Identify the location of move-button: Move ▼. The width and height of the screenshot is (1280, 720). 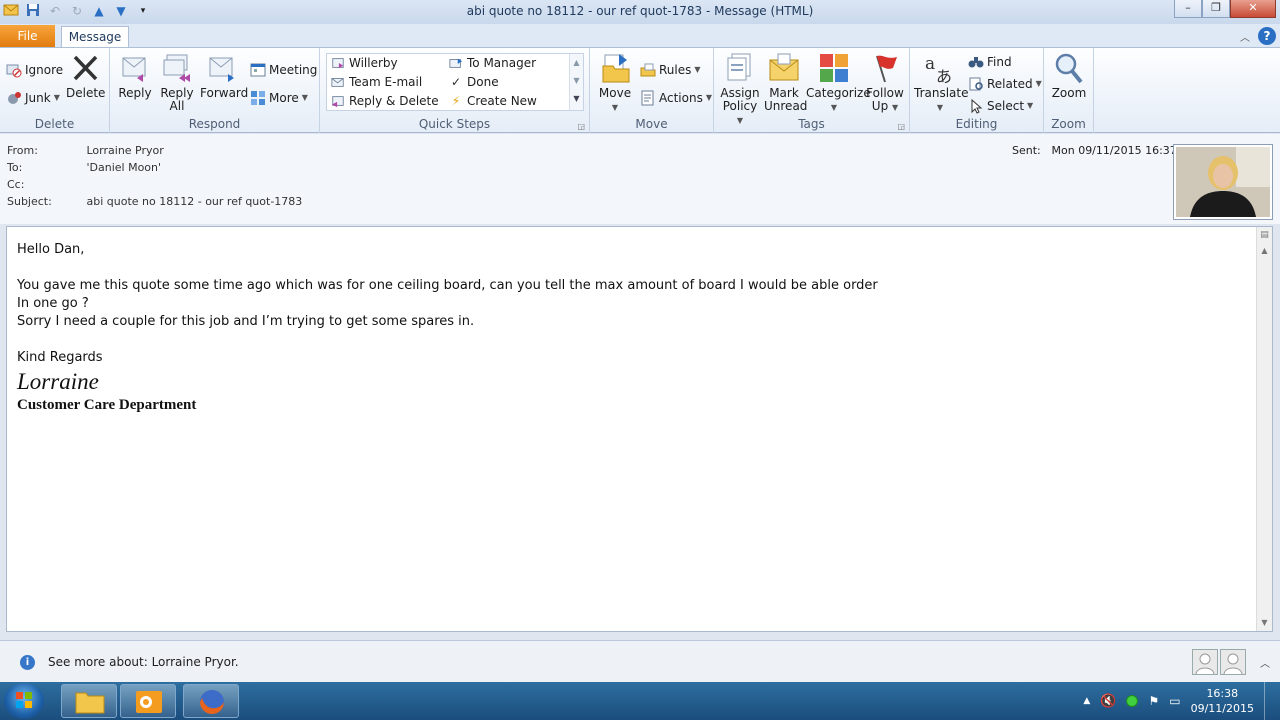
(615, 83).